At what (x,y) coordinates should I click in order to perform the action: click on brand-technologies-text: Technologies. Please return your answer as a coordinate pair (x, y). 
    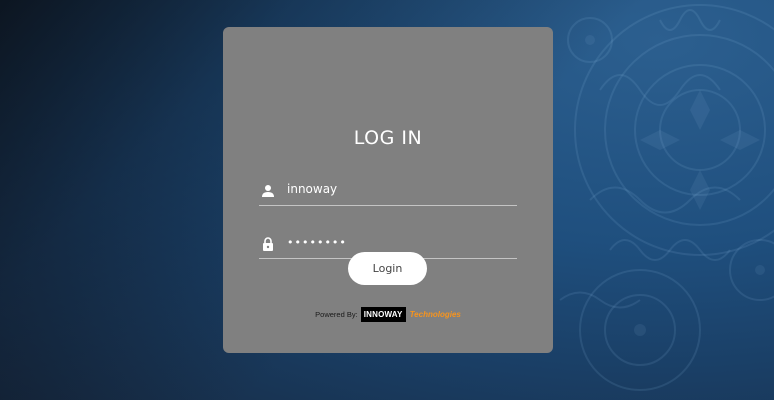
    Looking at the image, I should click on (435, 314).